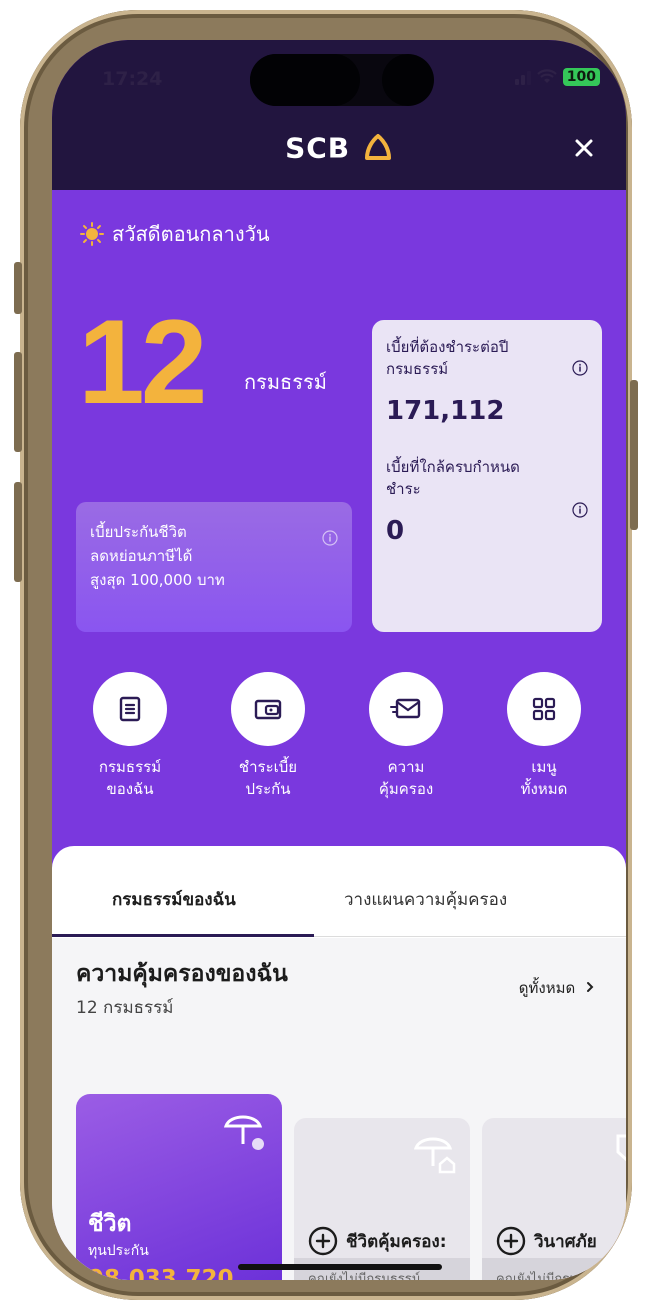  I want to click on tab-plan-coverage: วางแผนความคุ้มครอง, so click(425, 899).